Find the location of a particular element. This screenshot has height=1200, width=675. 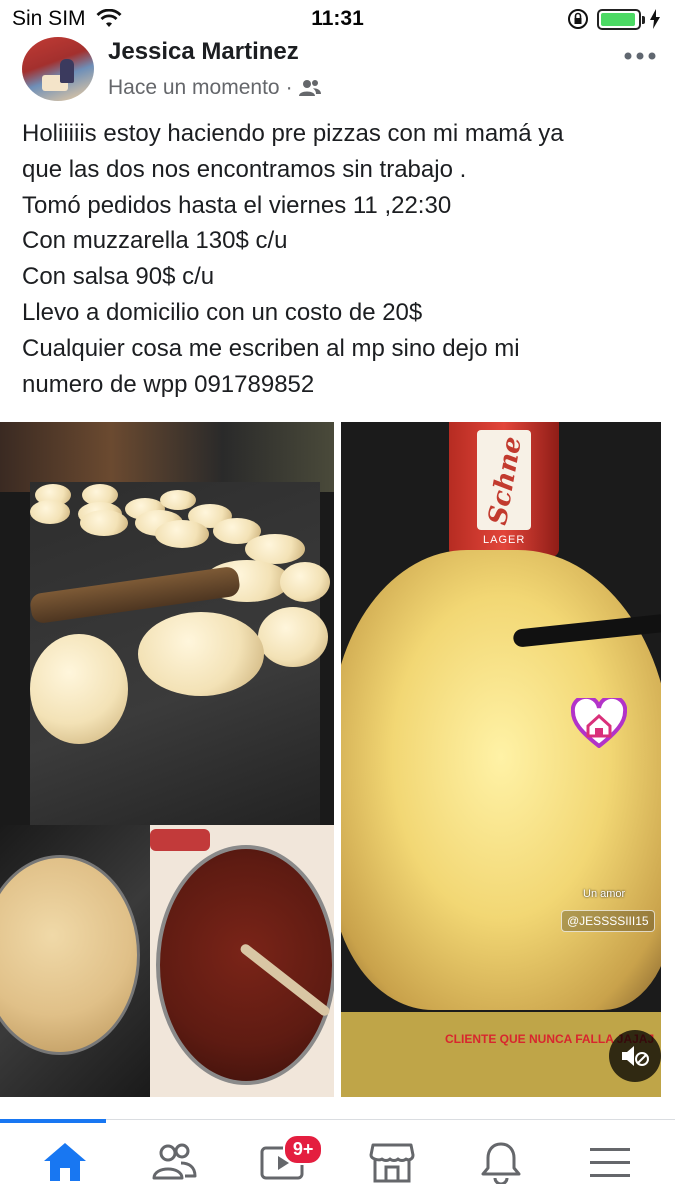

post-line: Con muzzarella 130$ c/u is located at coordinates (155, 241).